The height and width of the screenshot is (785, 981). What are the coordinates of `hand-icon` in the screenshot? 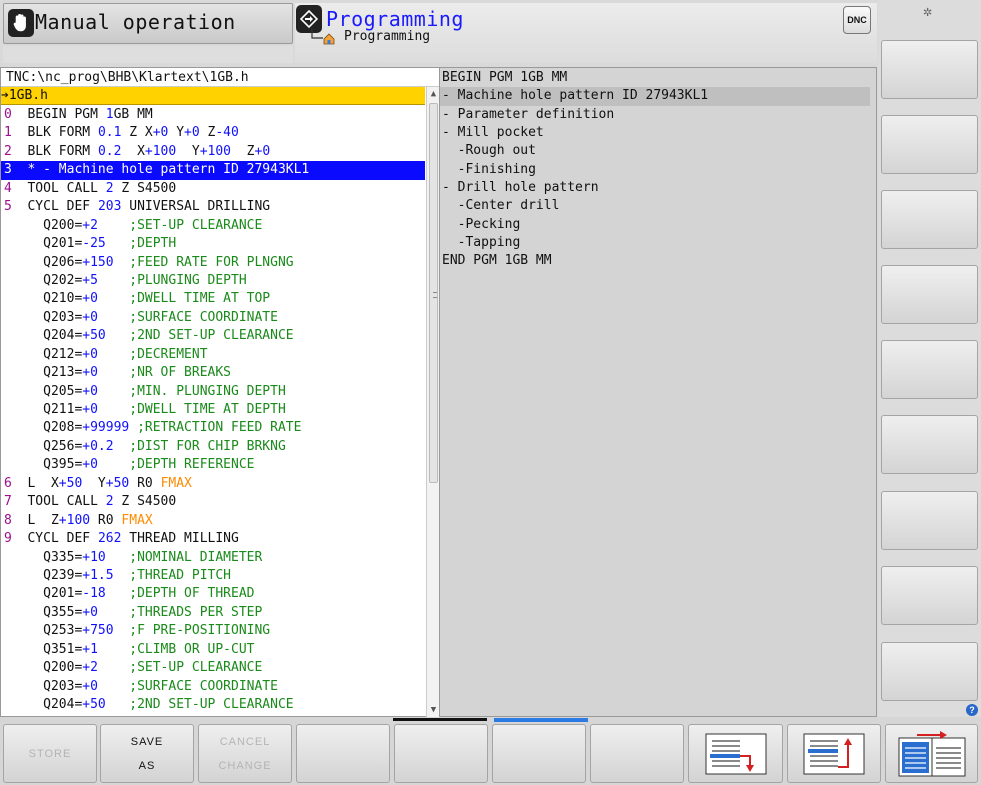 It's located at (21, 23).